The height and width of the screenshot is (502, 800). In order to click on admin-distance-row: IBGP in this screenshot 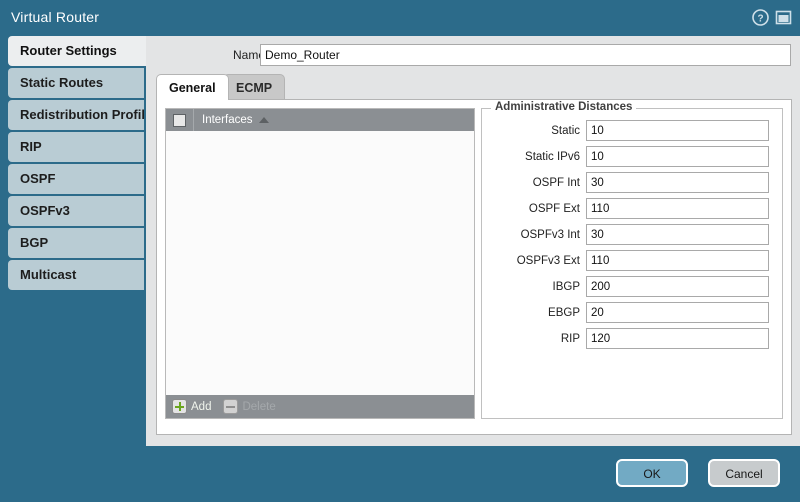, I will do `click(632, 286)`.